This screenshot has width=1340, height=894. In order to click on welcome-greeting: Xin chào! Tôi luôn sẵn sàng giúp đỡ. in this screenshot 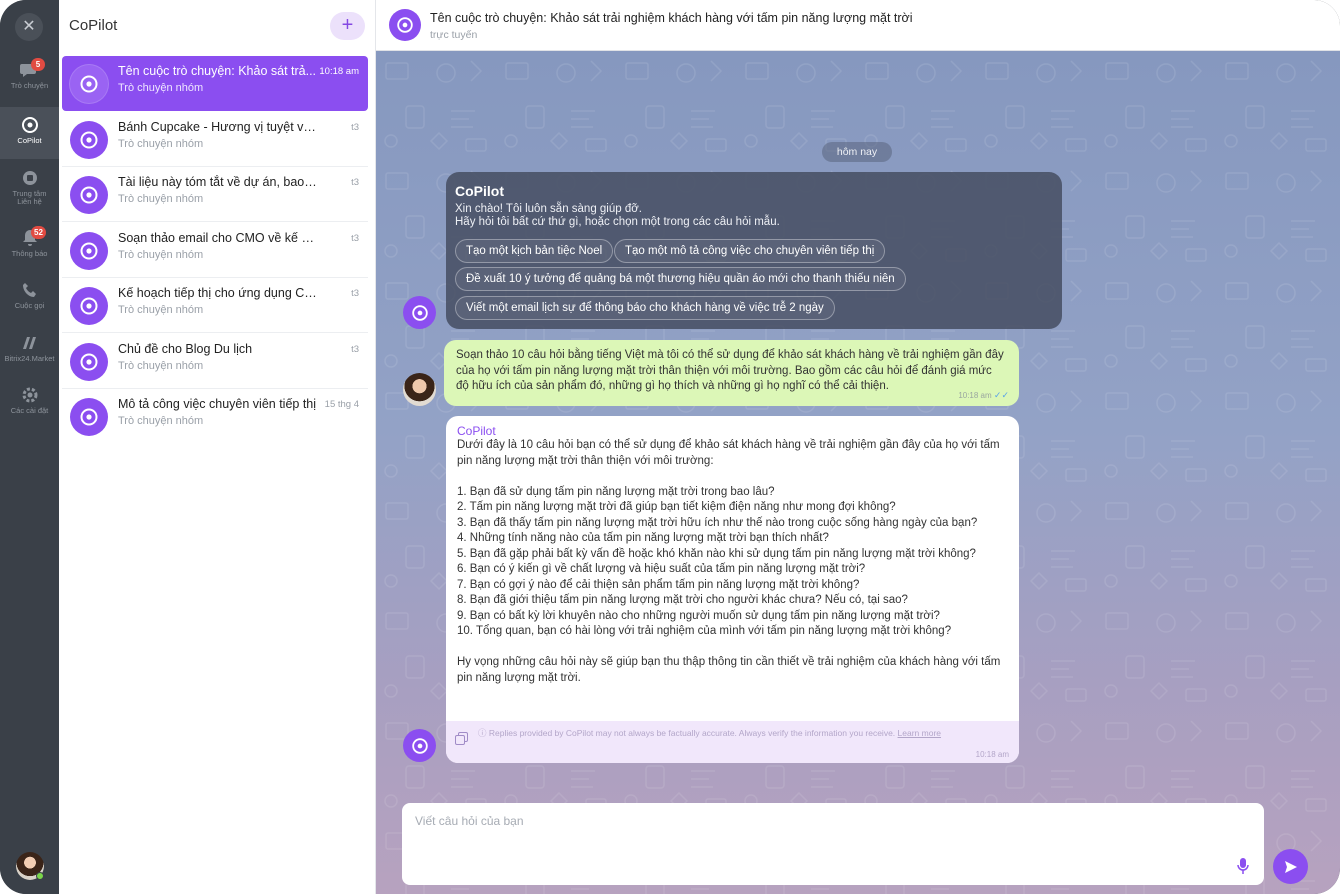, I will do `click(548, 209)`.